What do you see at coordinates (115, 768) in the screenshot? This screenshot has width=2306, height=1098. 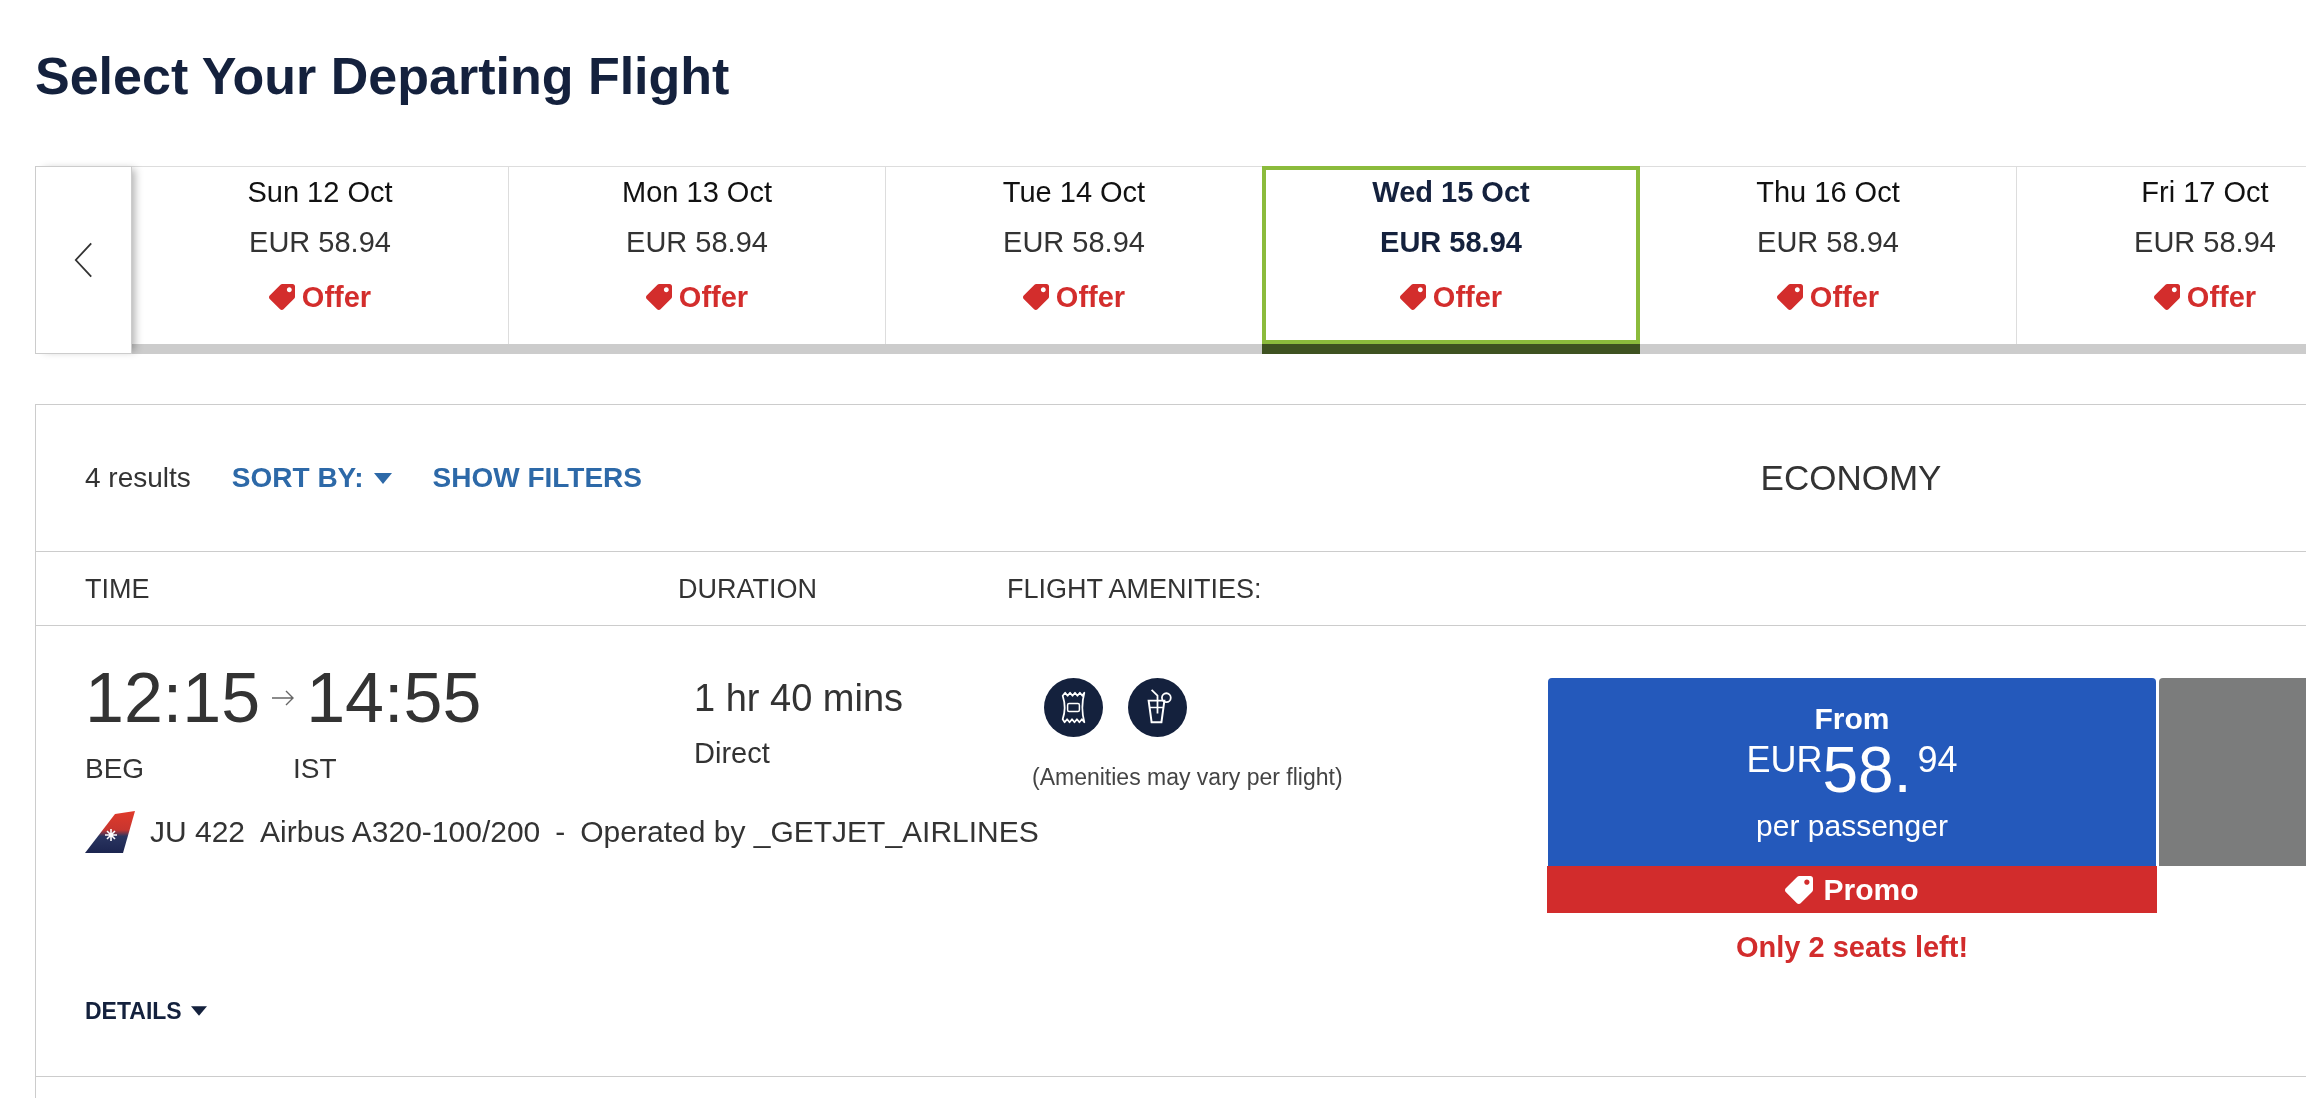 I see `origin-airport: BEG` at bounding box center [115, 768].